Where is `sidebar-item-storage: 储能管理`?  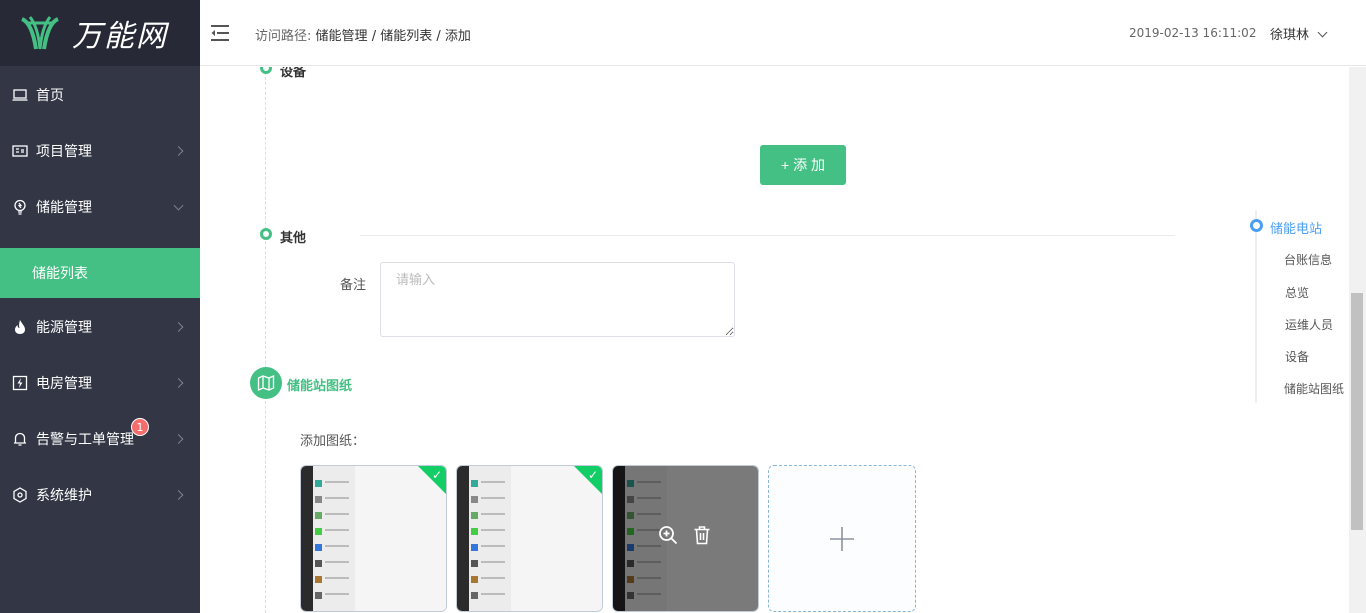 sidebar-item-storage: 储能管理 is located at coordinates (100, 207).